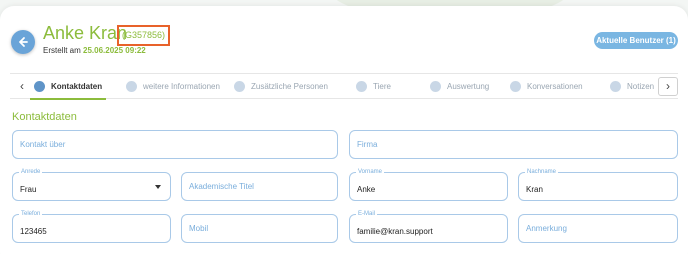 The width and height of the screenshot is (688, 254). What do you see at coordinates (85, 33) in the screenshot?
I see `contact-name: Anke Kran` at bounding box center [85, 33].